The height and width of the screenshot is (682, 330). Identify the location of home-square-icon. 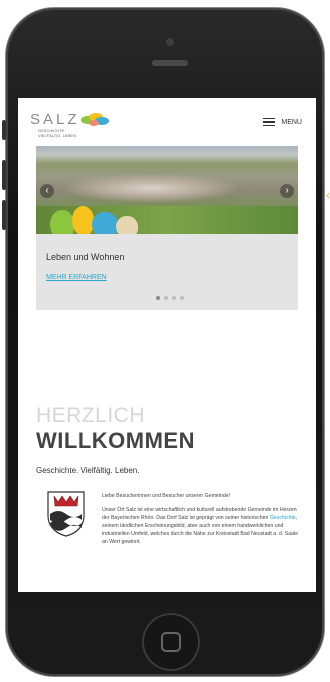
(171, 642).